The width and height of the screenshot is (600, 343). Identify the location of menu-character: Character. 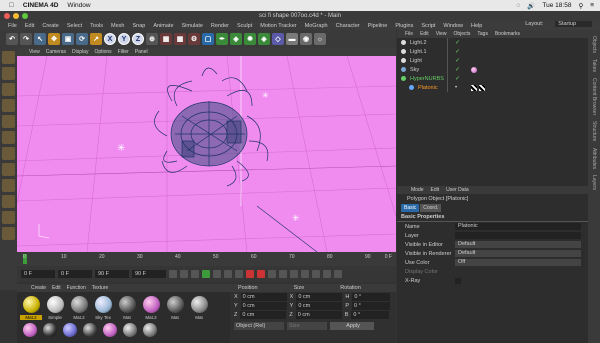
(348, 26).